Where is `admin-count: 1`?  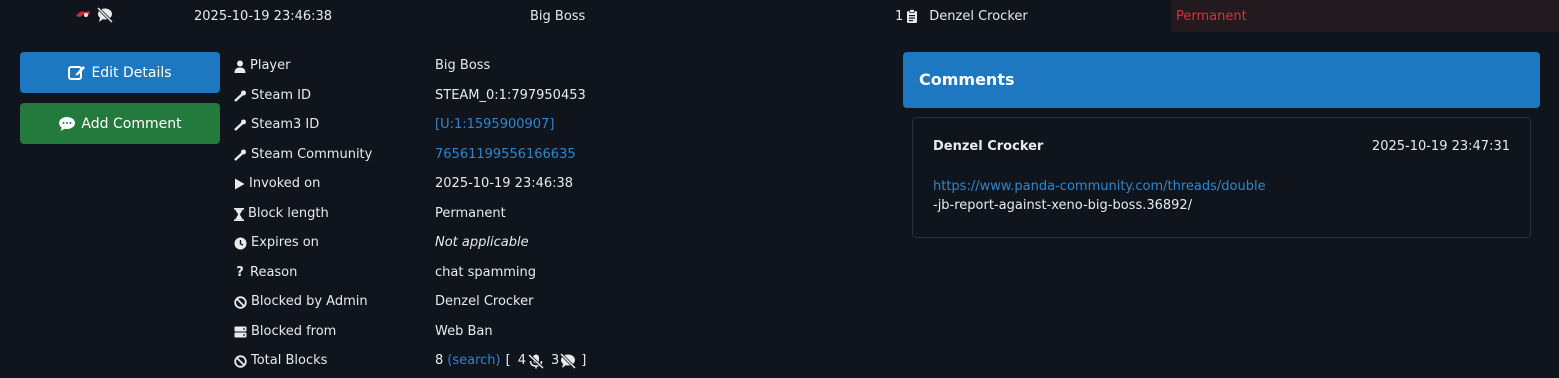
admin-count: 1 is located at coordinates (899, 16).